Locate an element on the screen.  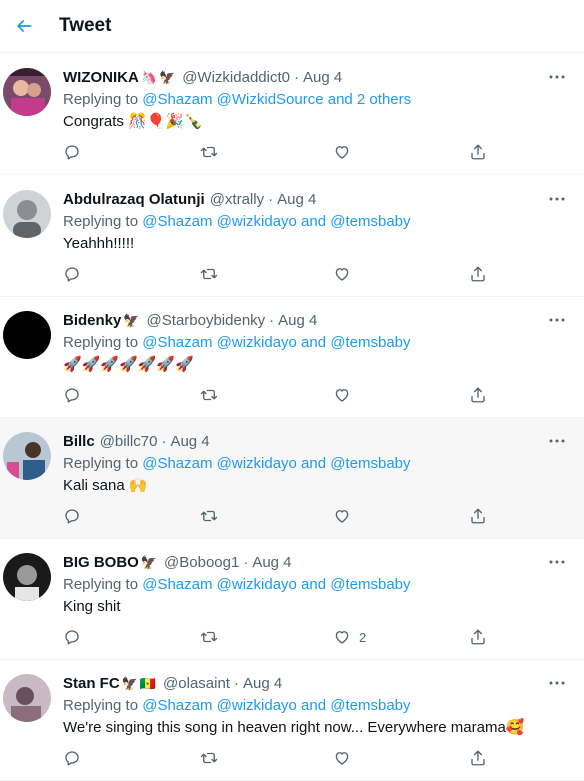
user-handle: @Wizkidaddict0 is located at coordinates (236, 77).